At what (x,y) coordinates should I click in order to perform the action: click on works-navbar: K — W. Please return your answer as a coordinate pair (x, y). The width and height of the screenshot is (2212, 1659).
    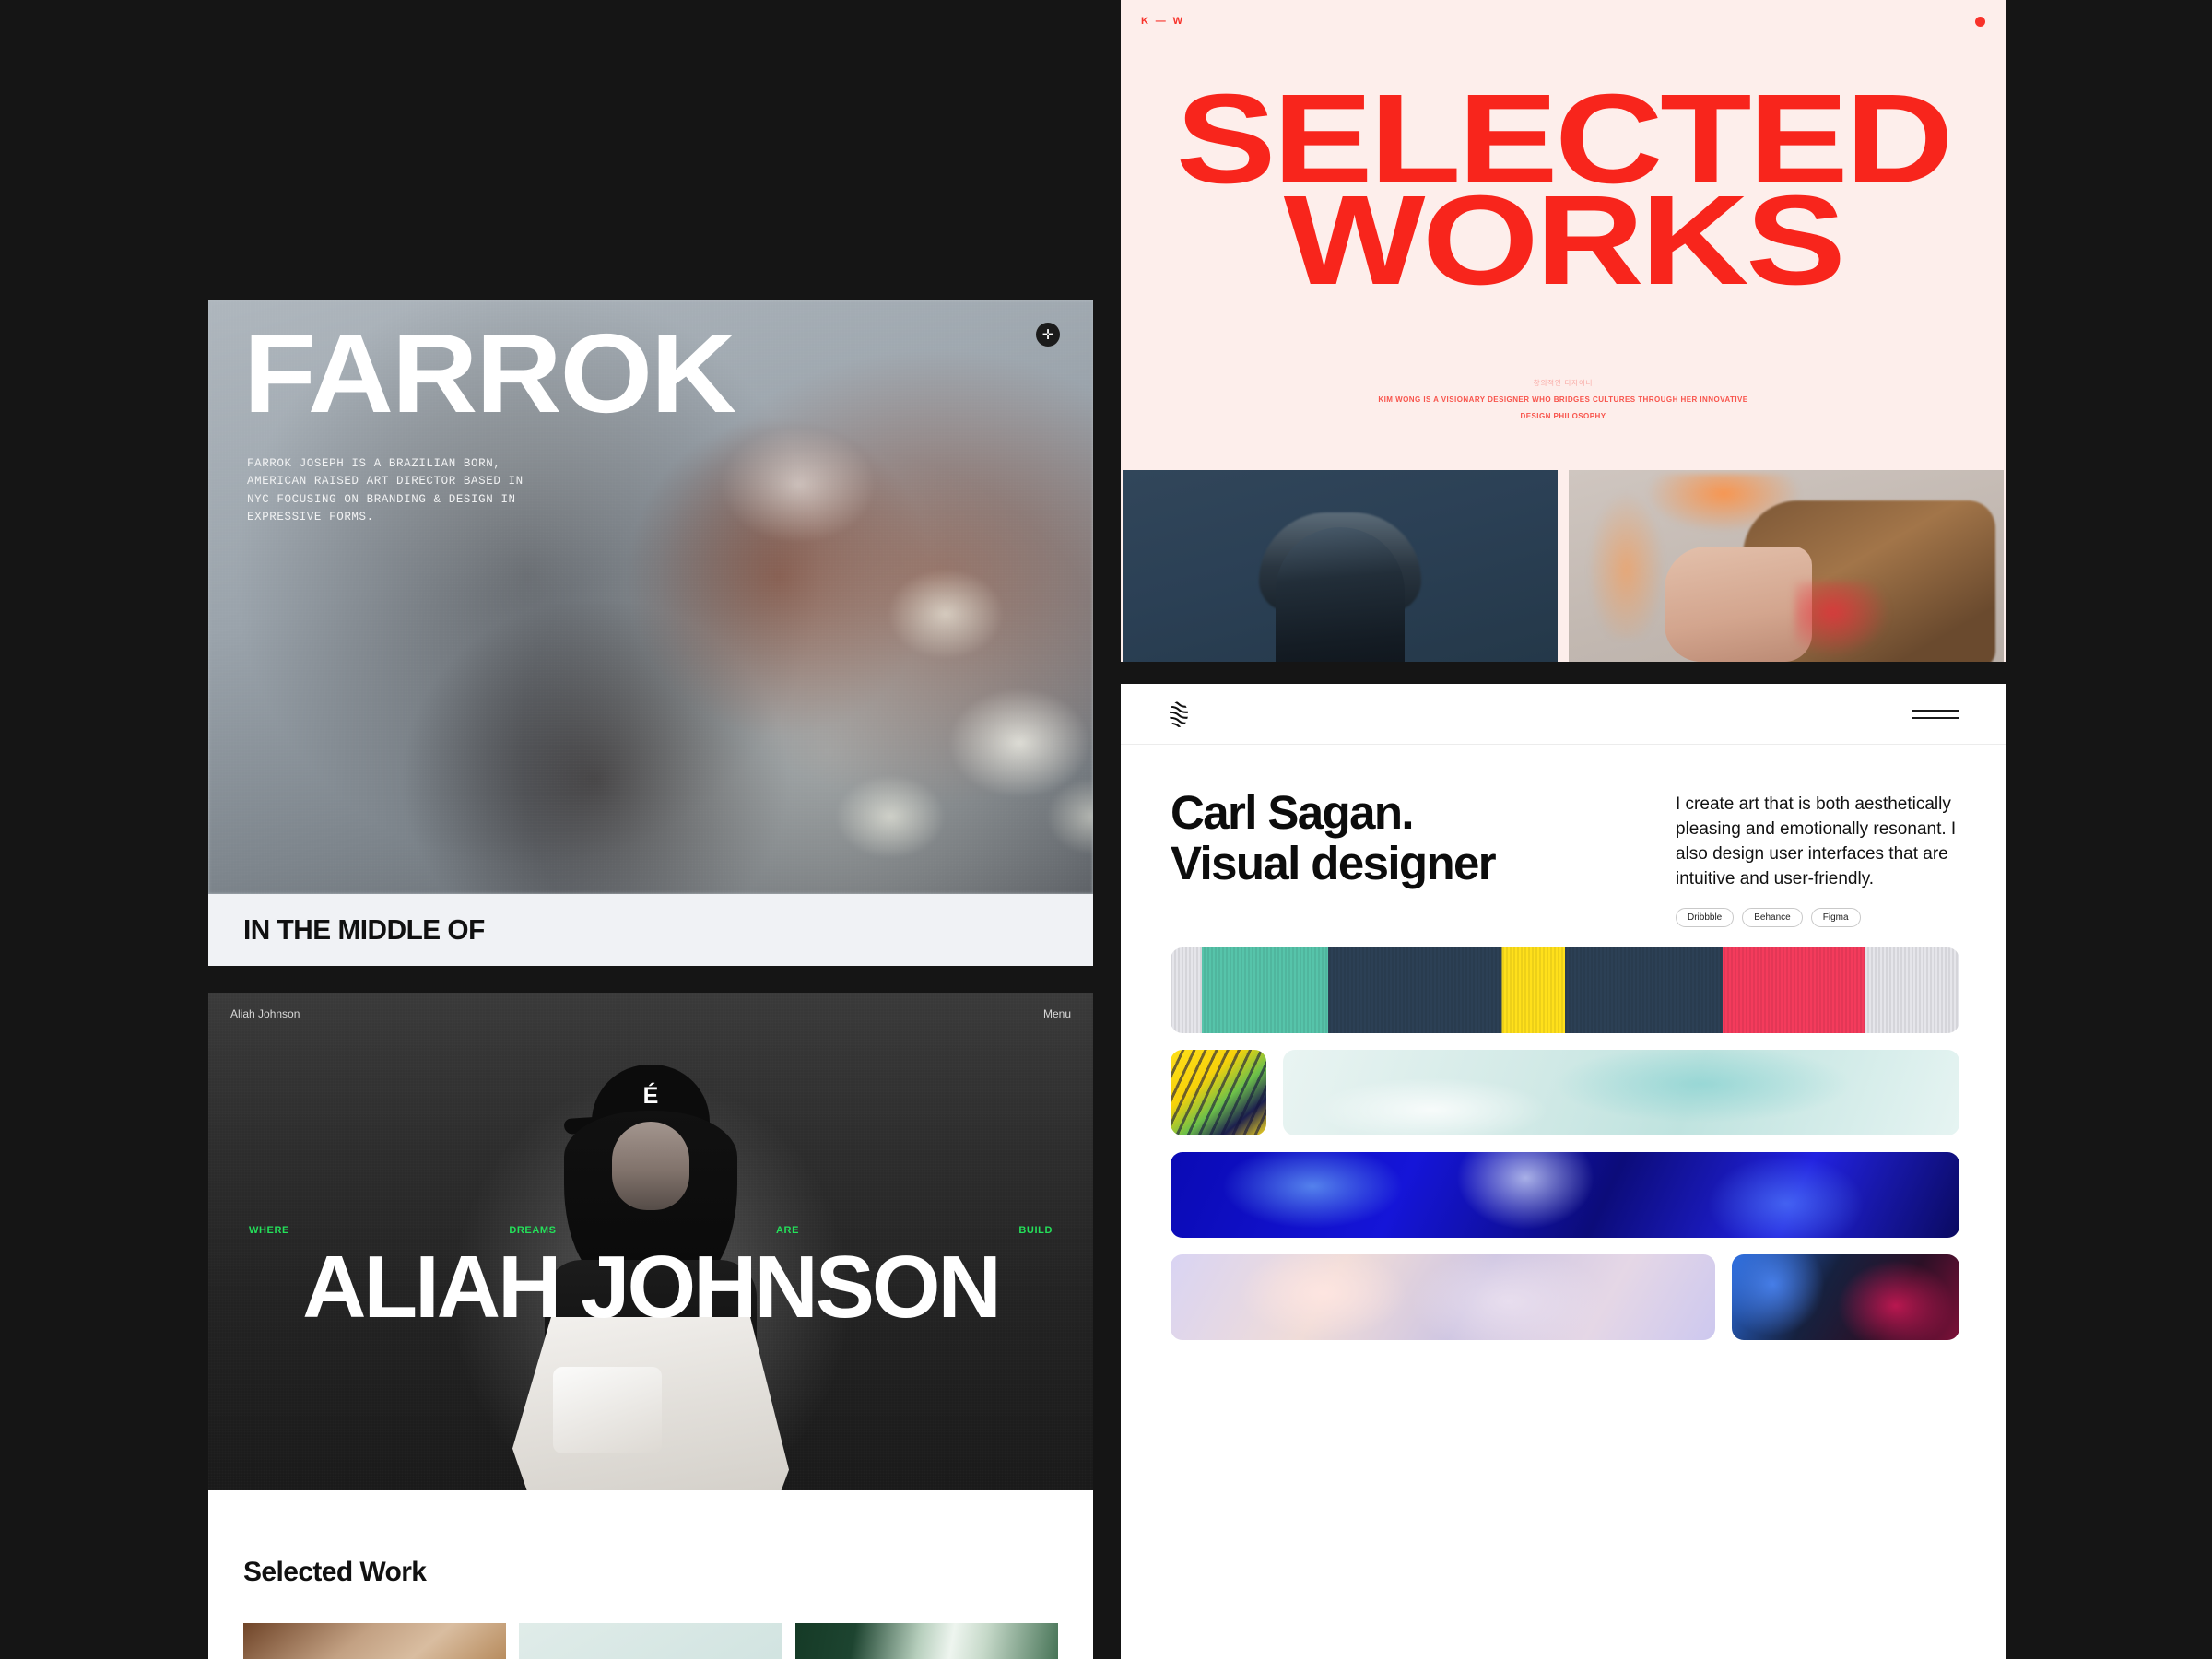
    Looking at the image, I should click on (1563, 21).